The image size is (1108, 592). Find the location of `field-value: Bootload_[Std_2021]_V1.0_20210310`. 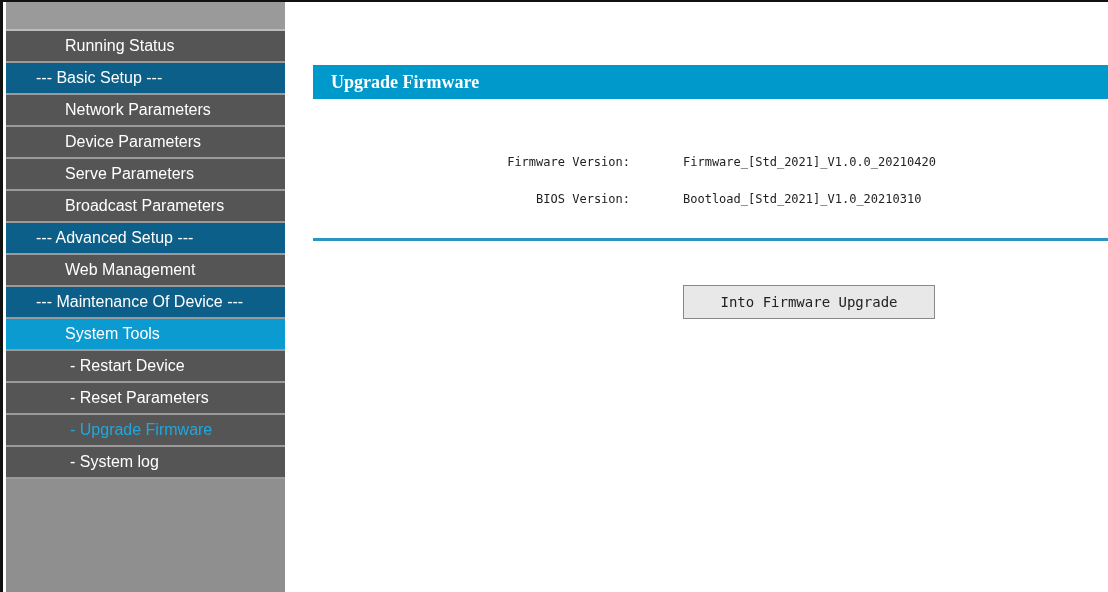

field-value: Bootload_[Std_2021]_V1.0_20210310 is located at coordinates (803, 199).